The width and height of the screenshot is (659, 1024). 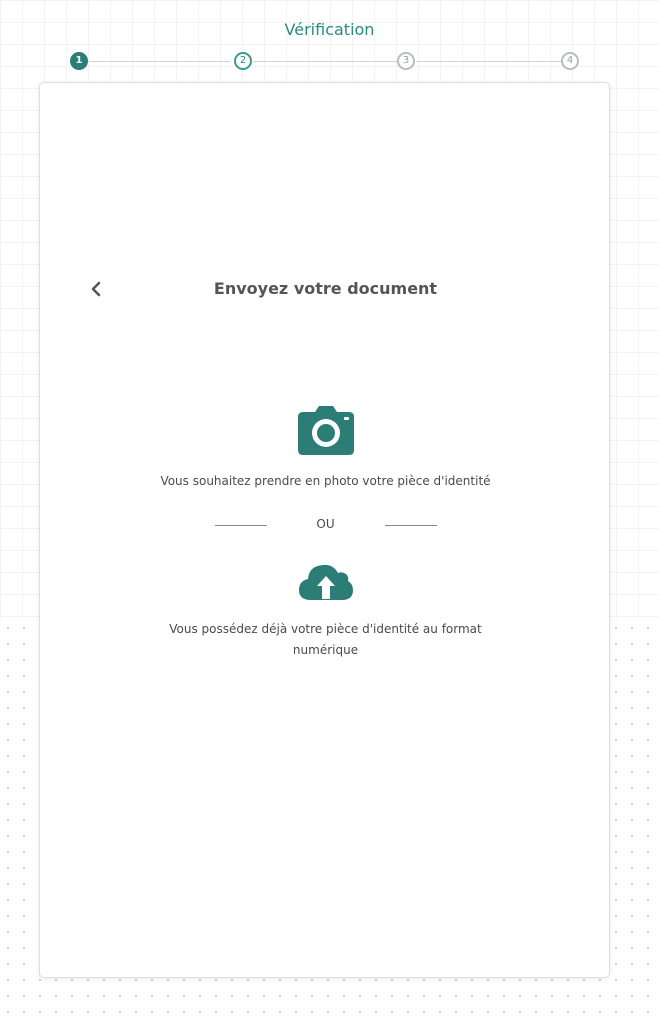 I want to click on or-separator: OU, so click(x=325, y=525).